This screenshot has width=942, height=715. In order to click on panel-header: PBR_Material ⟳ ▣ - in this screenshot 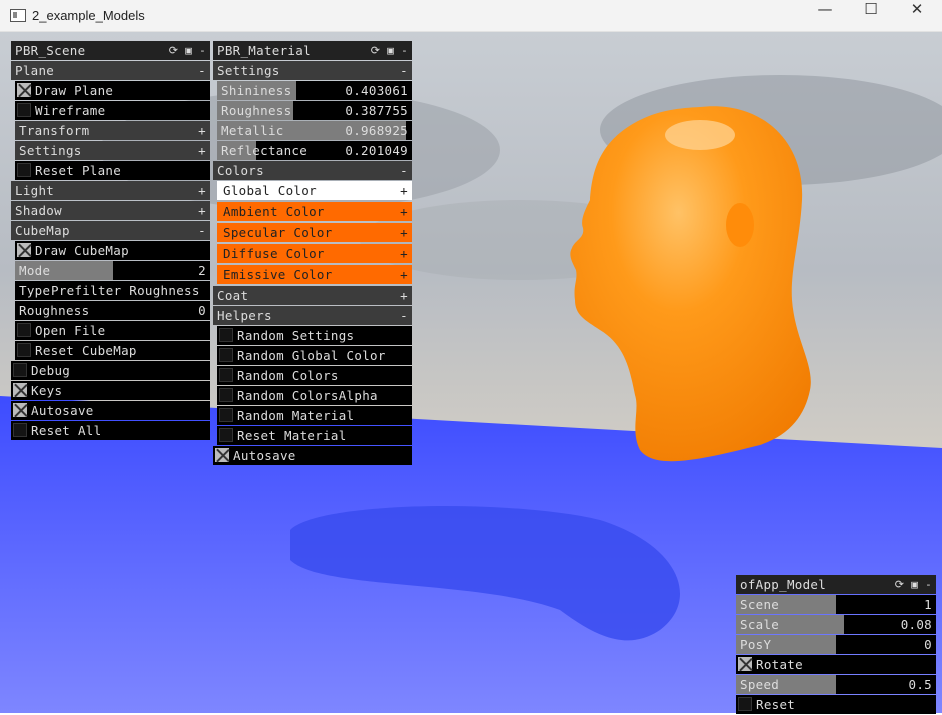, I will do `click(312, 50)`.